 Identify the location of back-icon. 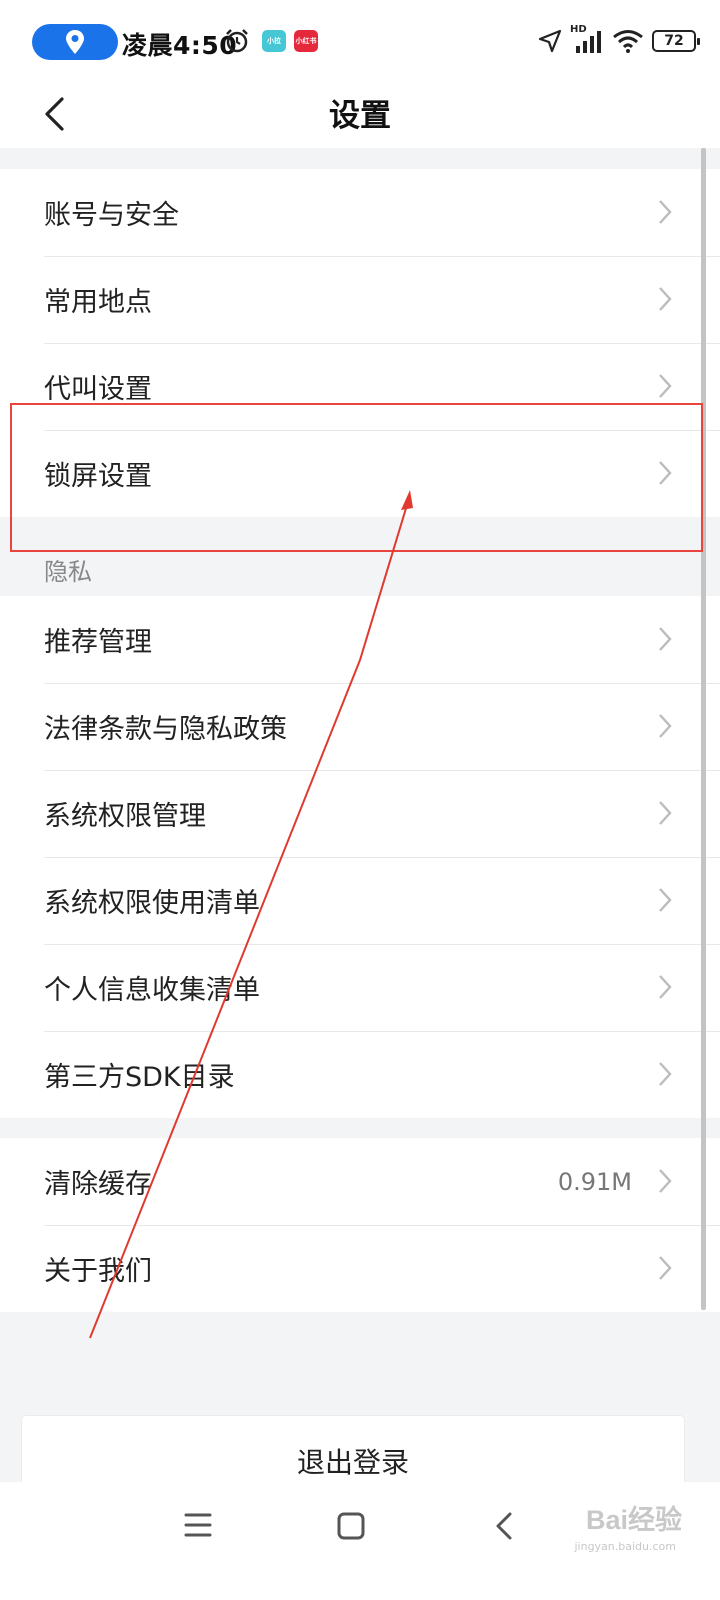
(504, 1526).